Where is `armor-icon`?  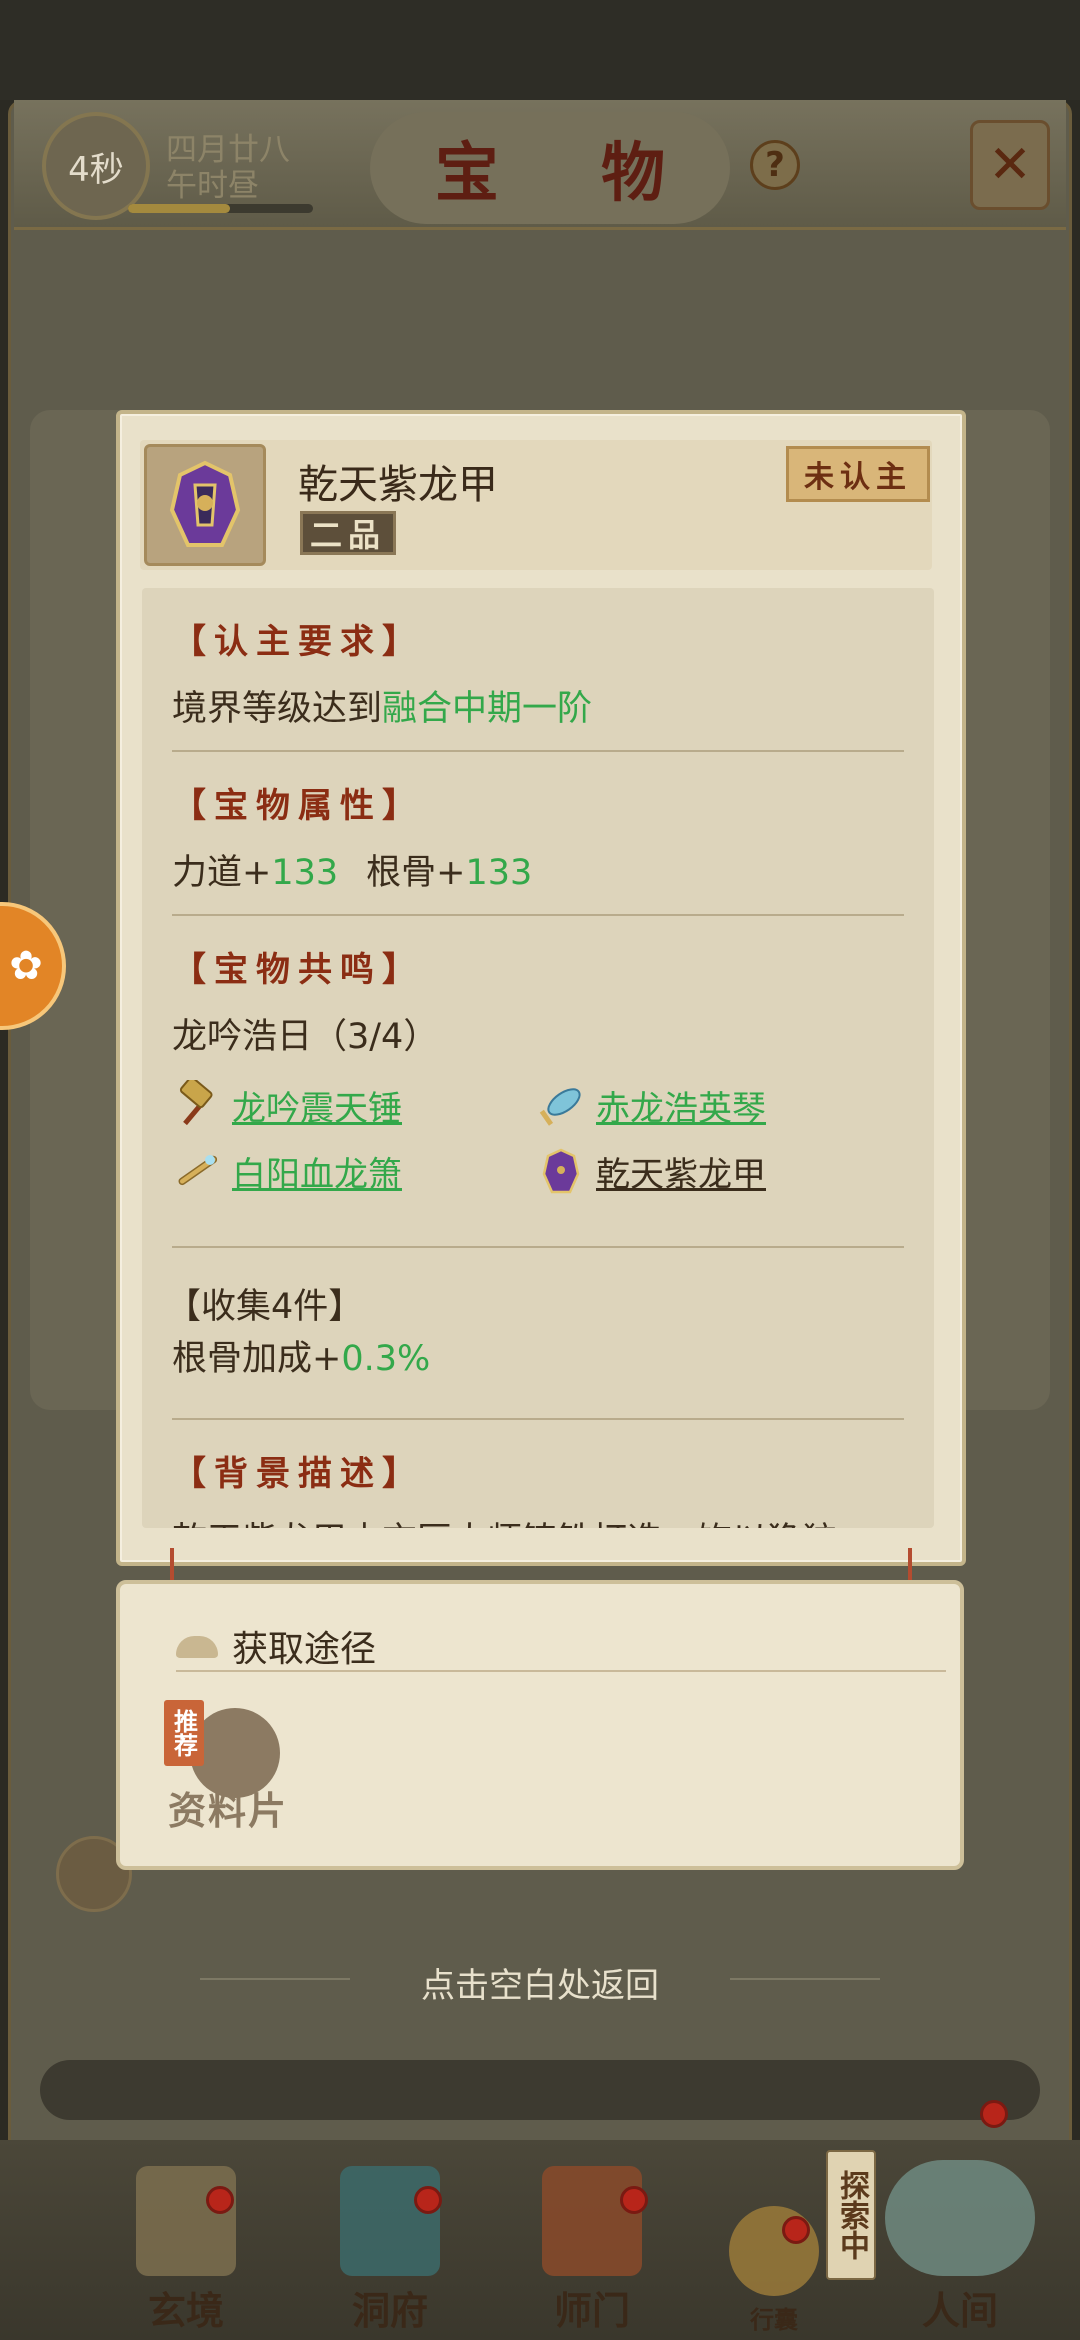 armor-icon is located at coordinates (561, 1171).